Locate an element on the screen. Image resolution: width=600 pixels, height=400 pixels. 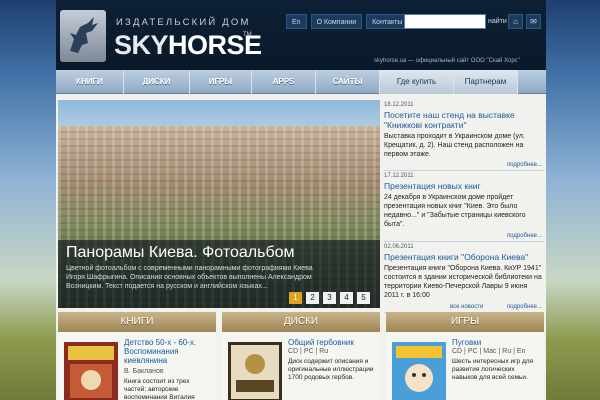
slider-page-3: 3 is located at coordinates (329, 298).